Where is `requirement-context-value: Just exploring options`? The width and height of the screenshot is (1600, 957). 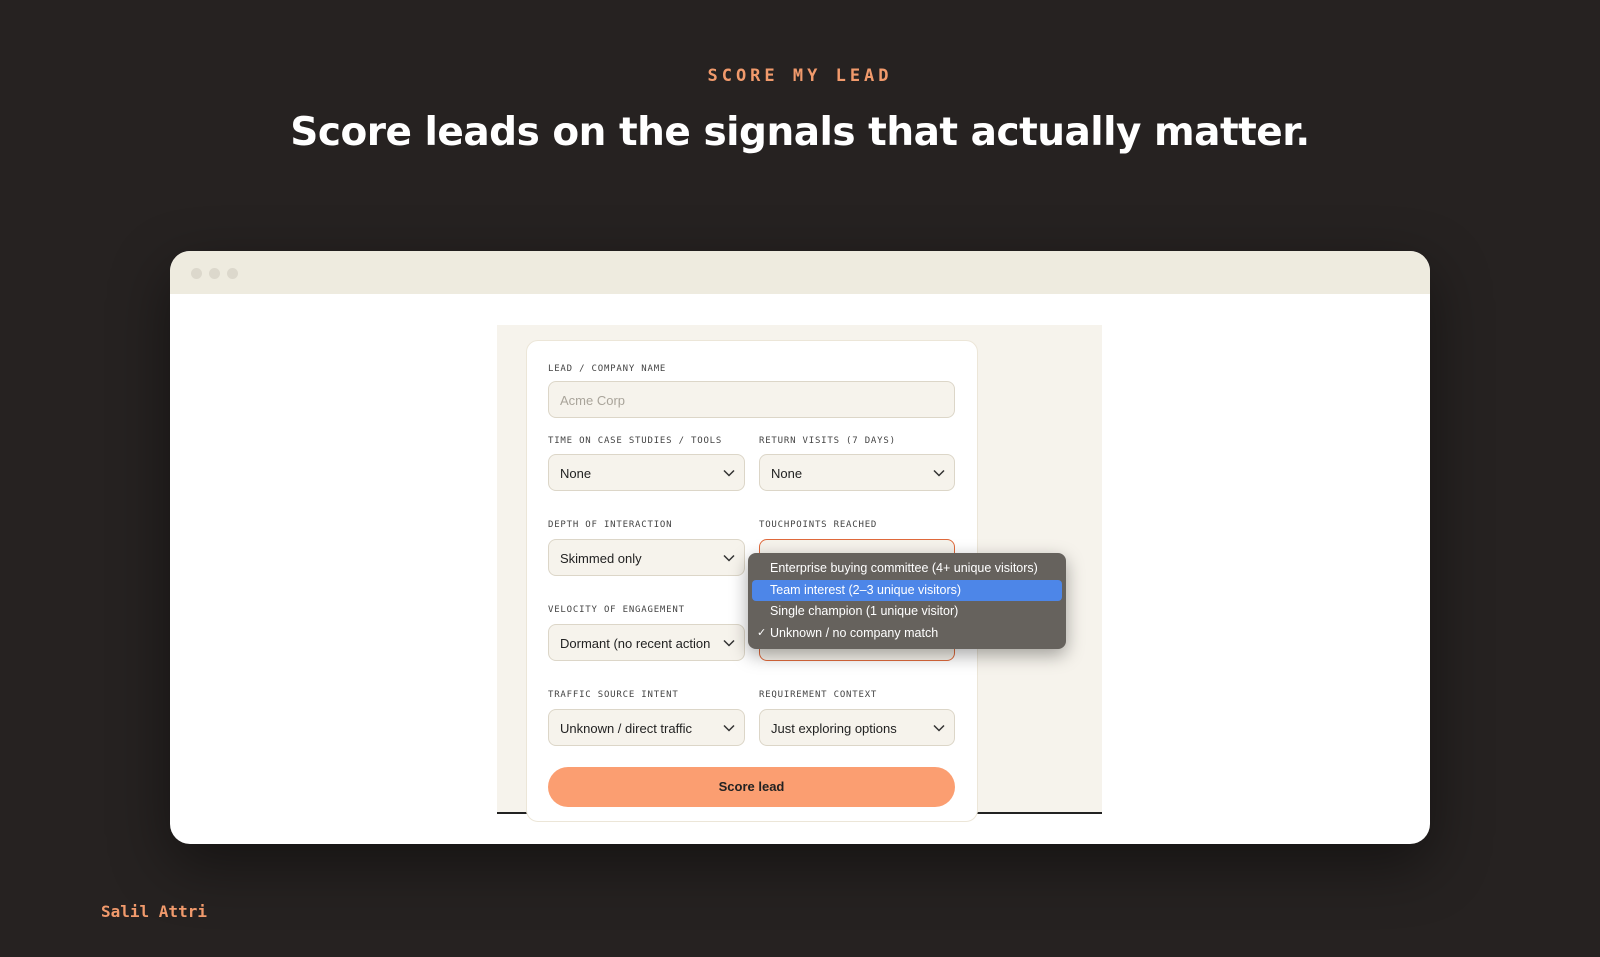
requirement-context-value: Just exploring options is located at coordinates (834, 728).